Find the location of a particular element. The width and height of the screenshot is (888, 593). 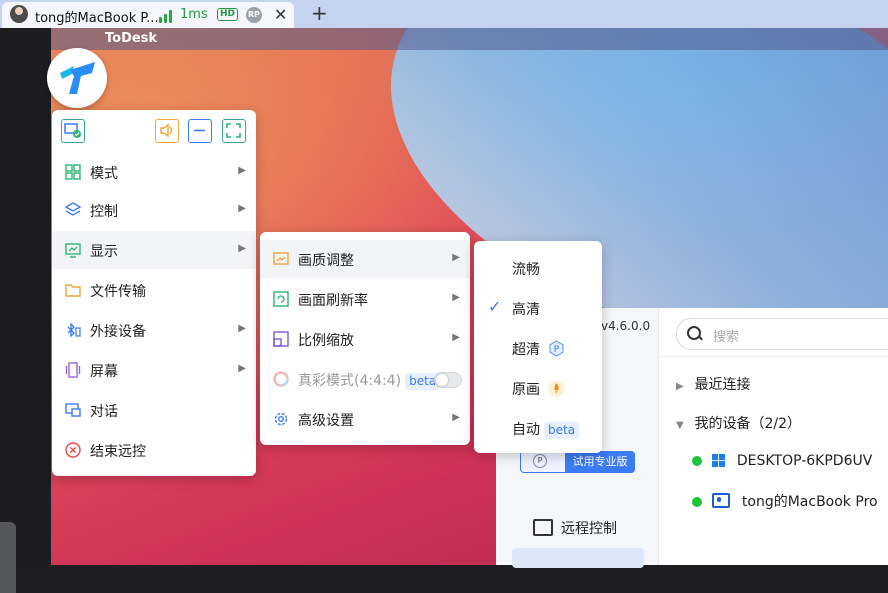

new-tab-button: + is located at coordinates (319, 13).